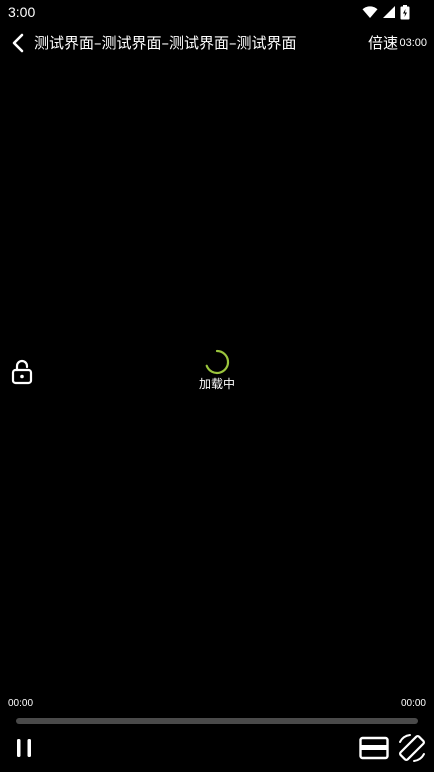 This screenshot has height=772, width=434. Describe the element at coordinates (22, 12) in the screenshot. I see `status-time: 3:00` at that location.